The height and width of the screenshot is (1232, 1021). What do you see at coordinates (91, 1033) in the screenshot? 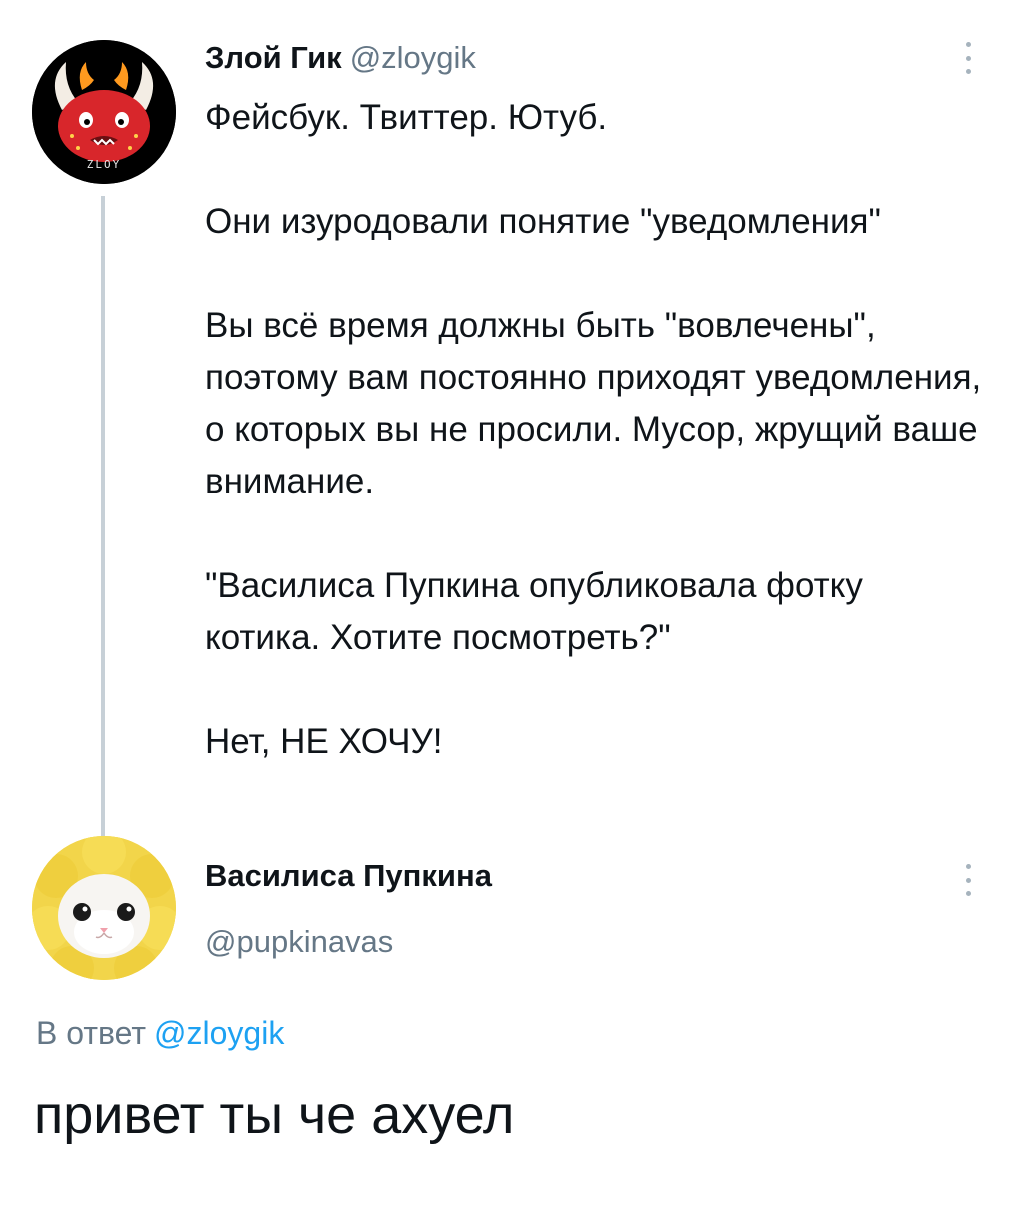
I see `replying-to-label: В ответ` at bounding box center [91, 1033].